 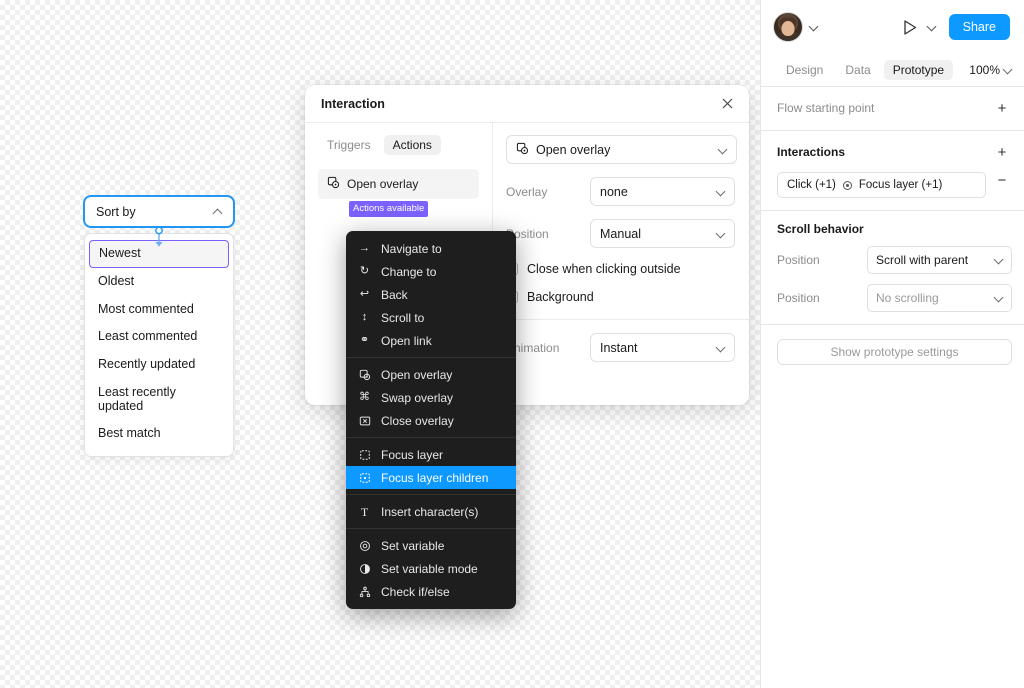 I want to click on link-icon: ⚭, so click(x=364, y=340).